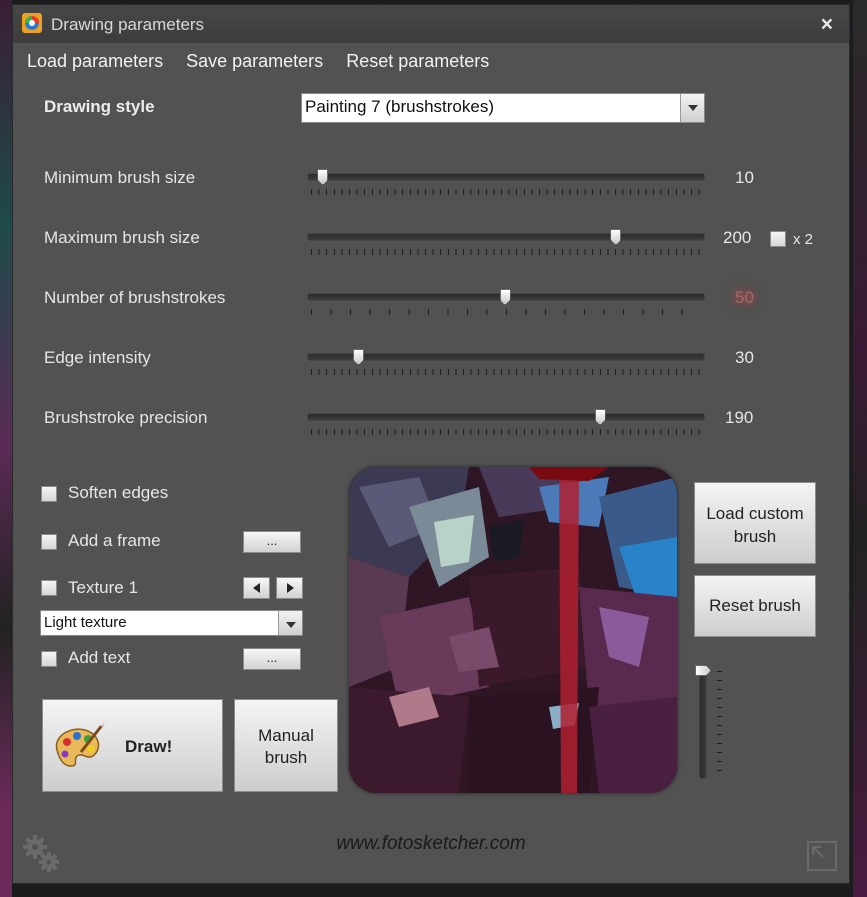 This screenshot has height=897, width=867. Describe the element at coordinates (616, 237) in the screenshot. I see `slider-thumb-max-brush-size` at that location.